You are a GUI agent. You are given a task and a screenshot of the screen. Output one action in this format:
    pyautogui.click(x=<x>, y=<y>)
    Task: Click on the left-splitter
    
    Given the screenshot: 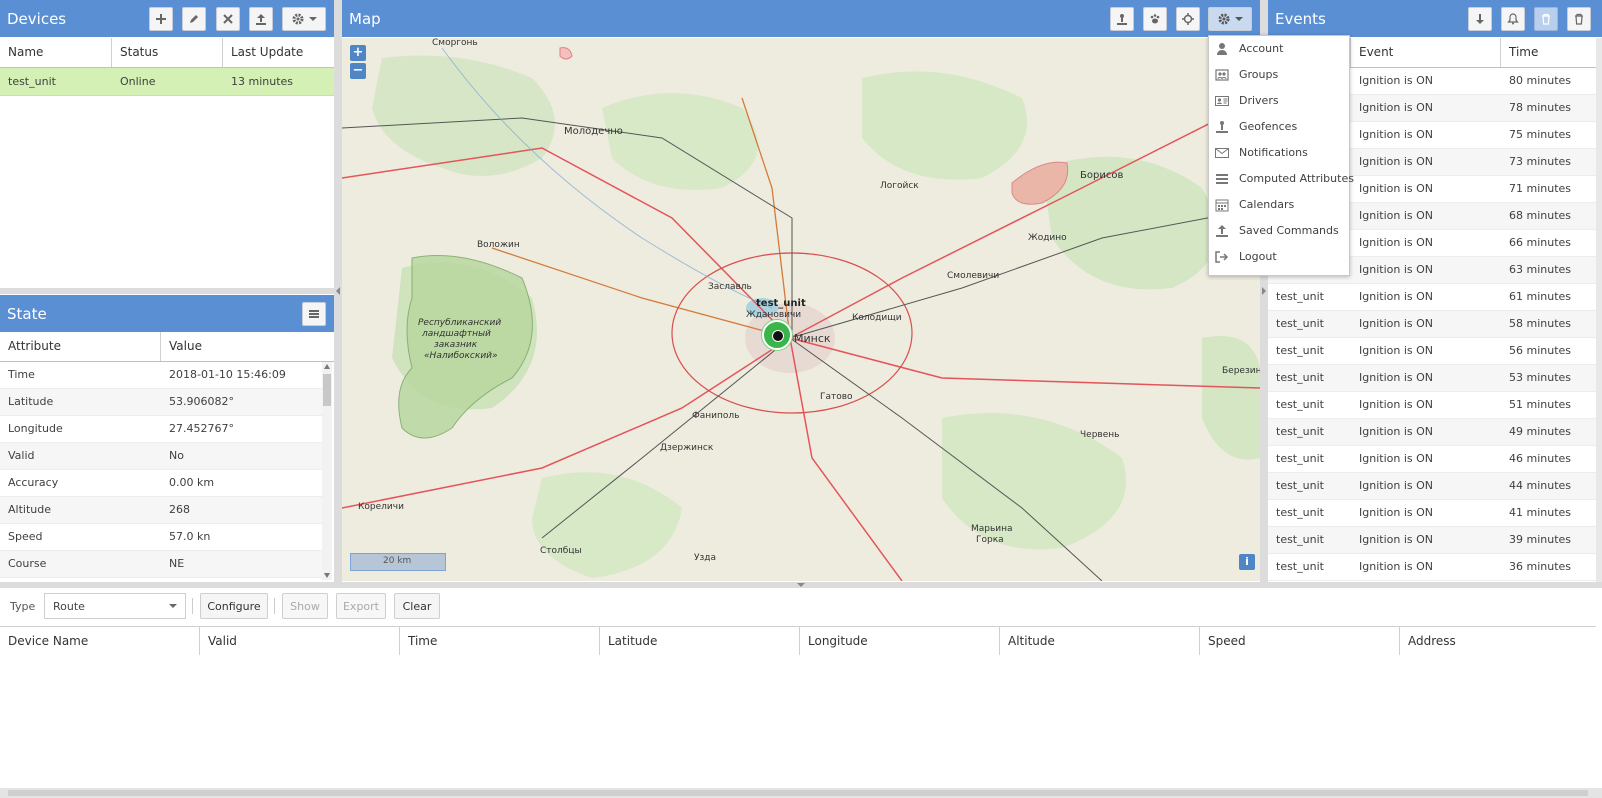 What is the action you would take?
    pyautogui.click(x=338, y=291)
    